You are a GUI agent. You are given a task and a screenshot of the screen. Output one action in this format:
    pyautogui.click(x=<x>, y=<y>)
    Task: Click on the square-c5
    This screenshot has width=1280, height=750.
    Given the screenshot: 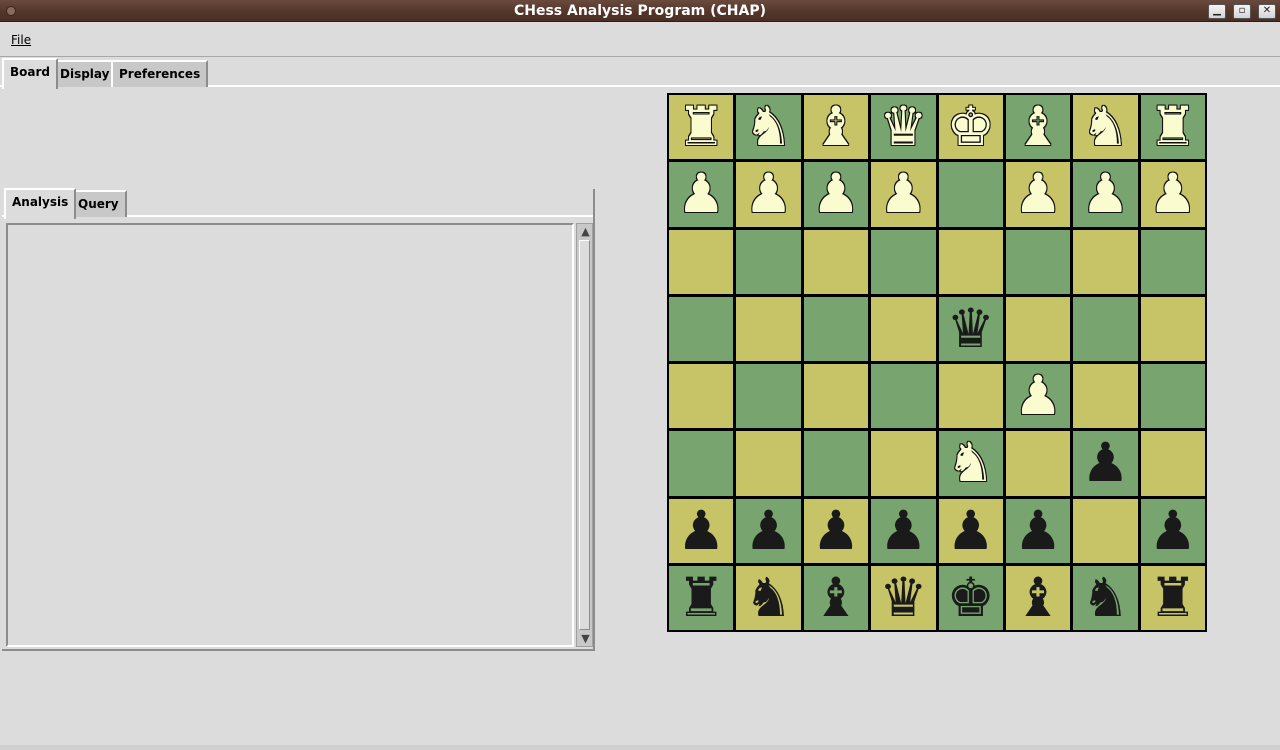 What is the action you would take?
    pyautogui.click(x=836, y=396)
    